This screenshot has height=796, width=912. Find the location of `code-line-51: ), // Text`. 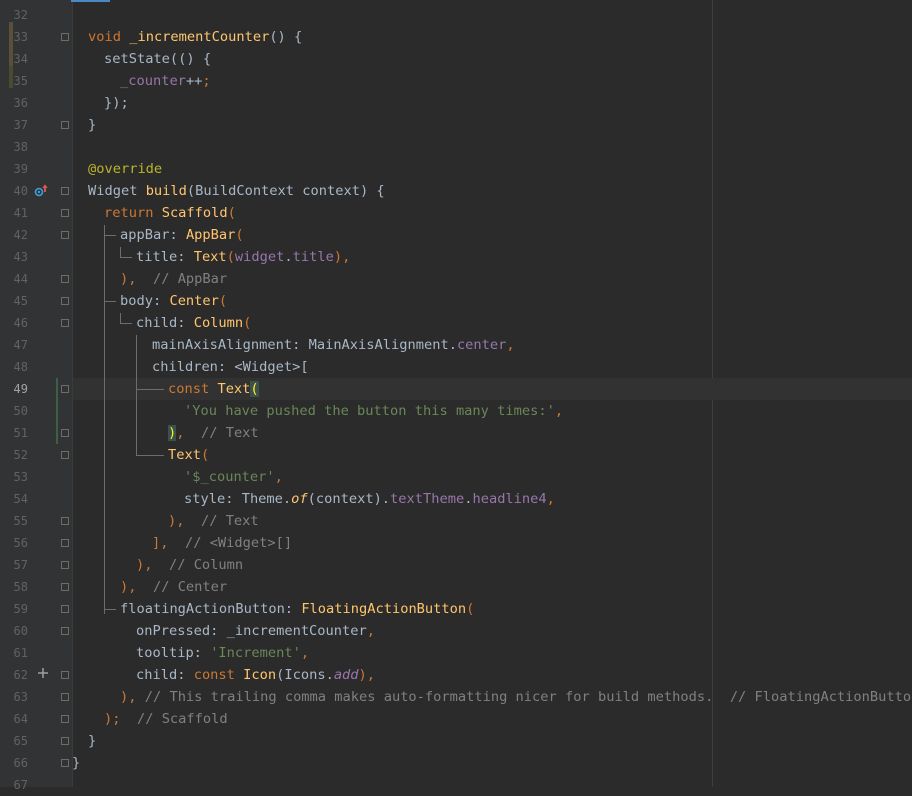

code-line-51: ), // Text is located at coordinates (213, 433).